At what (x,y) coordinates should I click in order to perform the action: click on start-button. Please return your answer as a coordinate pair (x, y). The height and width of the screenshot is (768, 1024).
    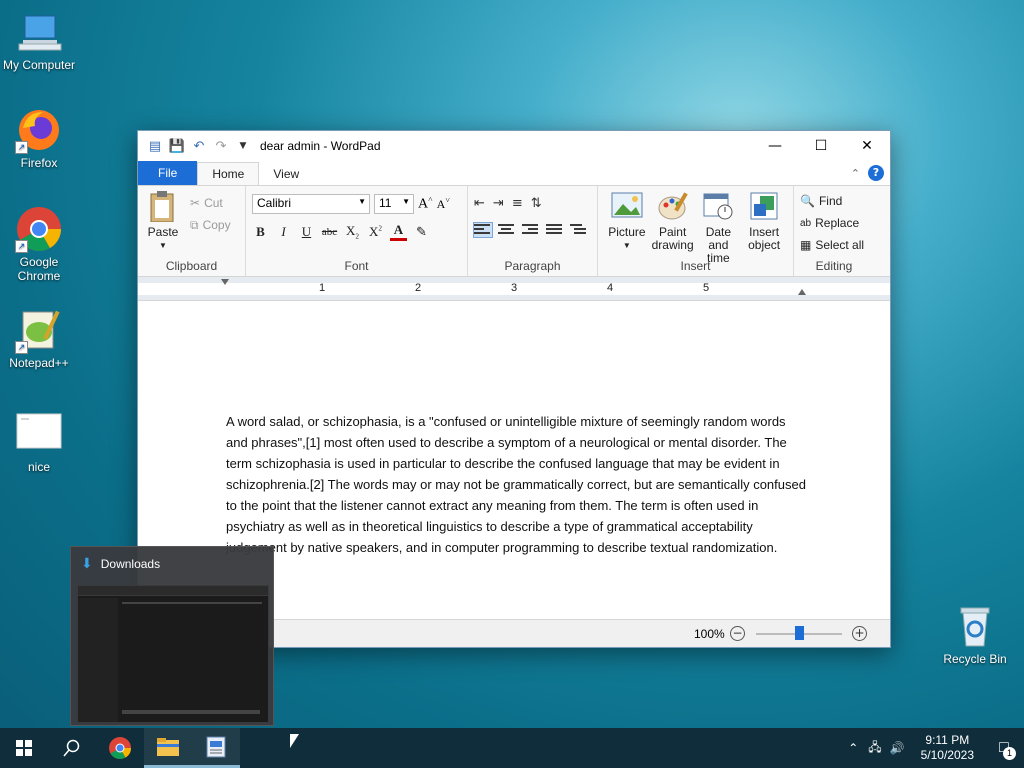
    Looking at the image, I should click on (24, 748).